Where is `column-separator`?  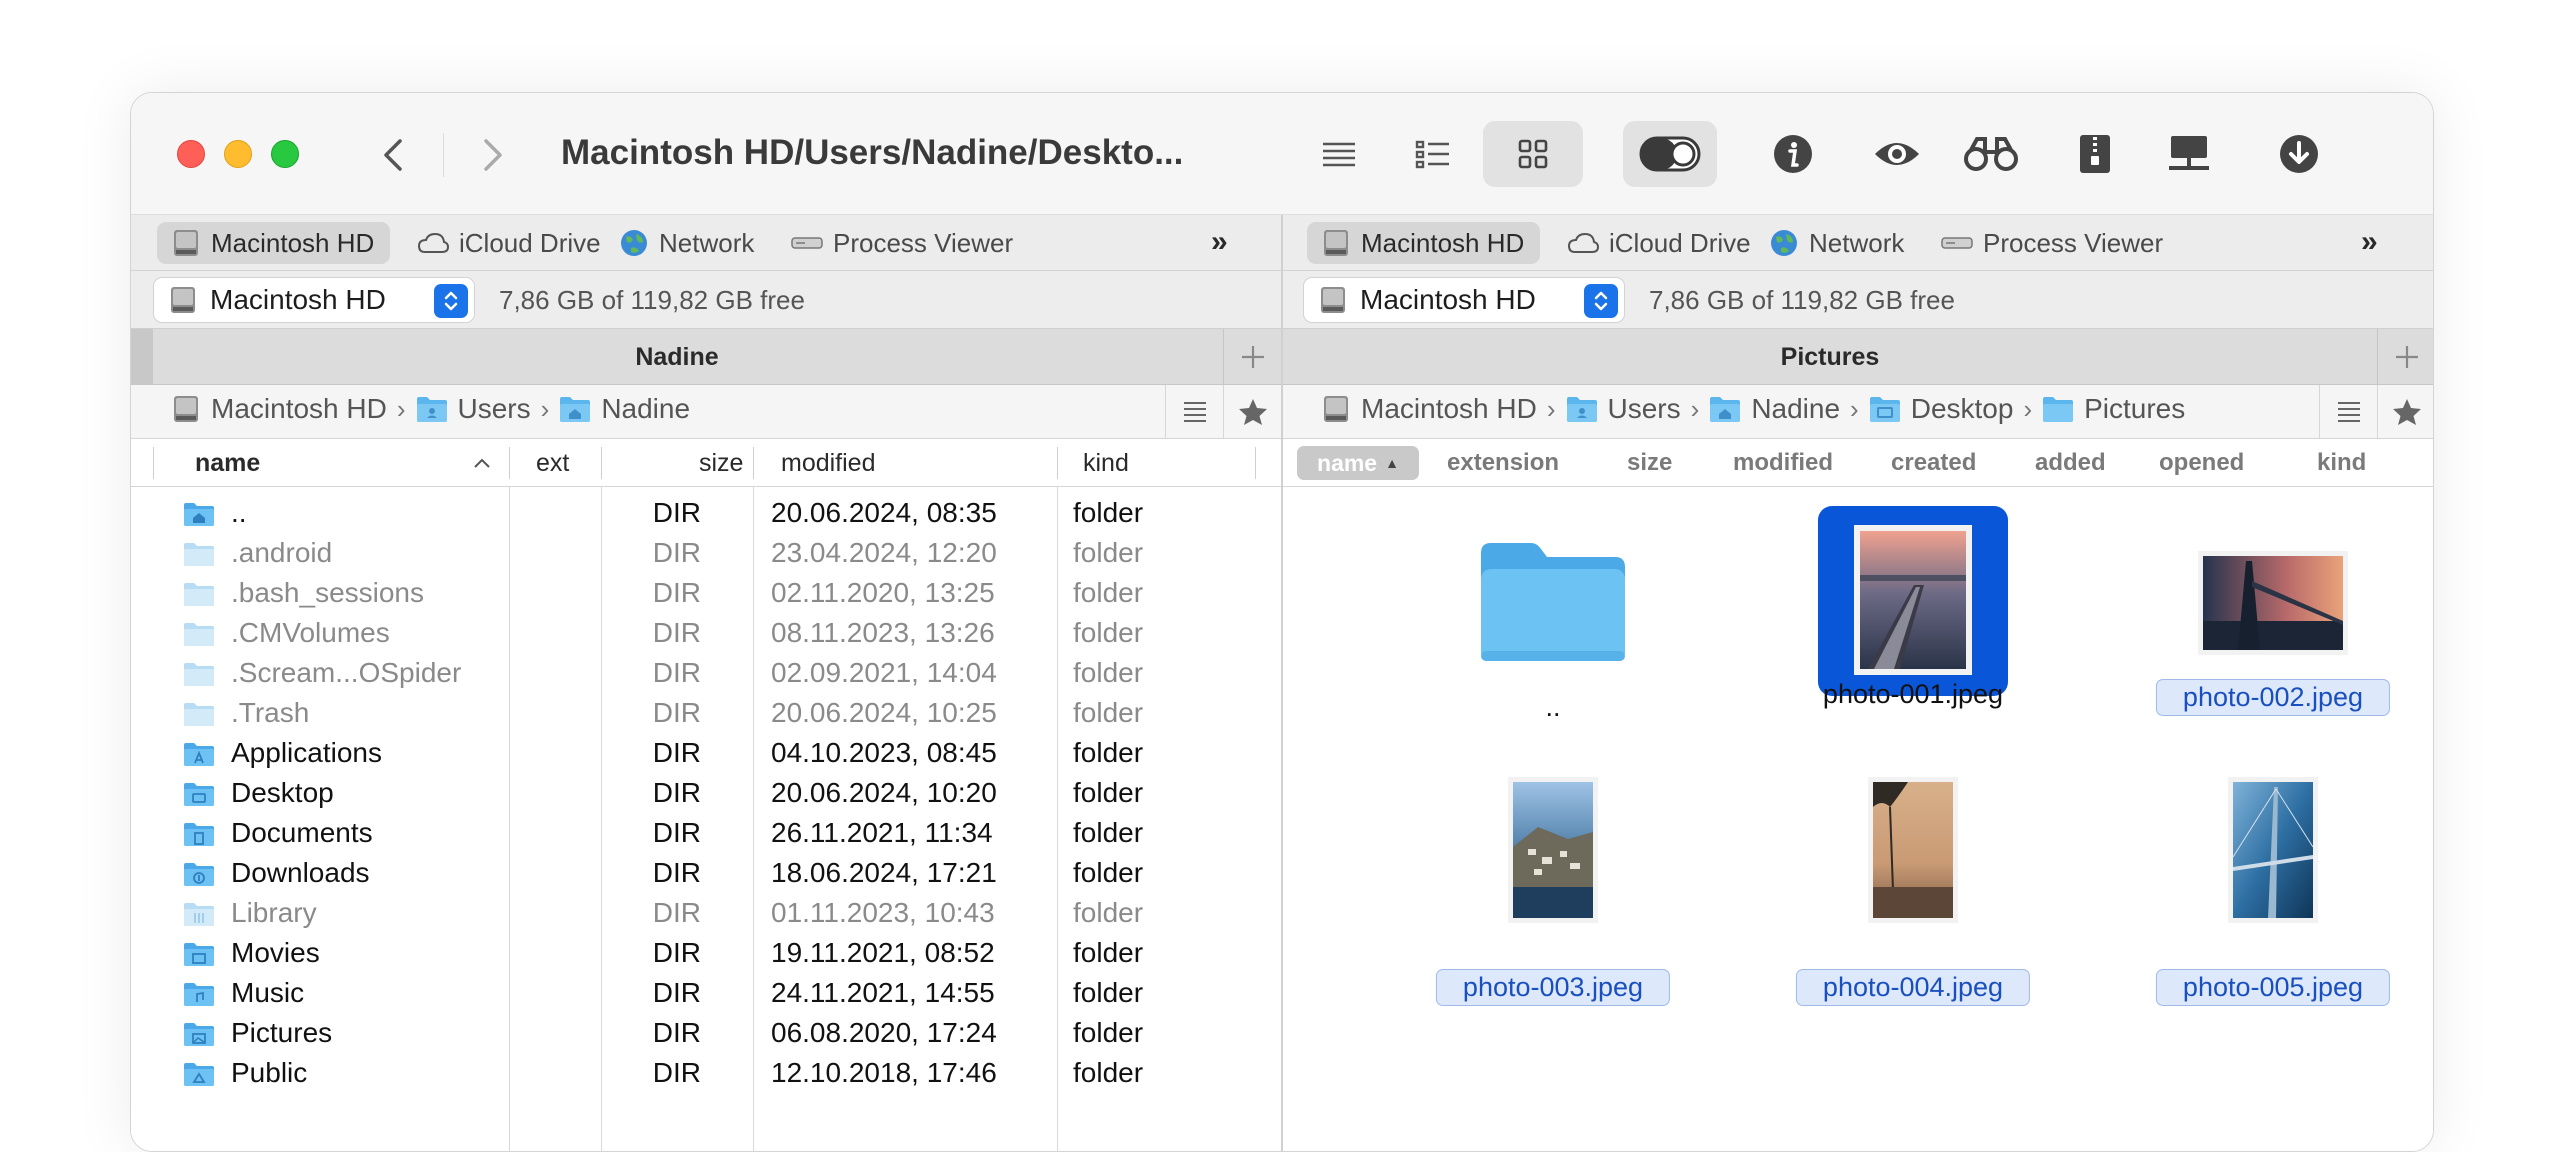 column-separator is located at coordinates (153, 463).